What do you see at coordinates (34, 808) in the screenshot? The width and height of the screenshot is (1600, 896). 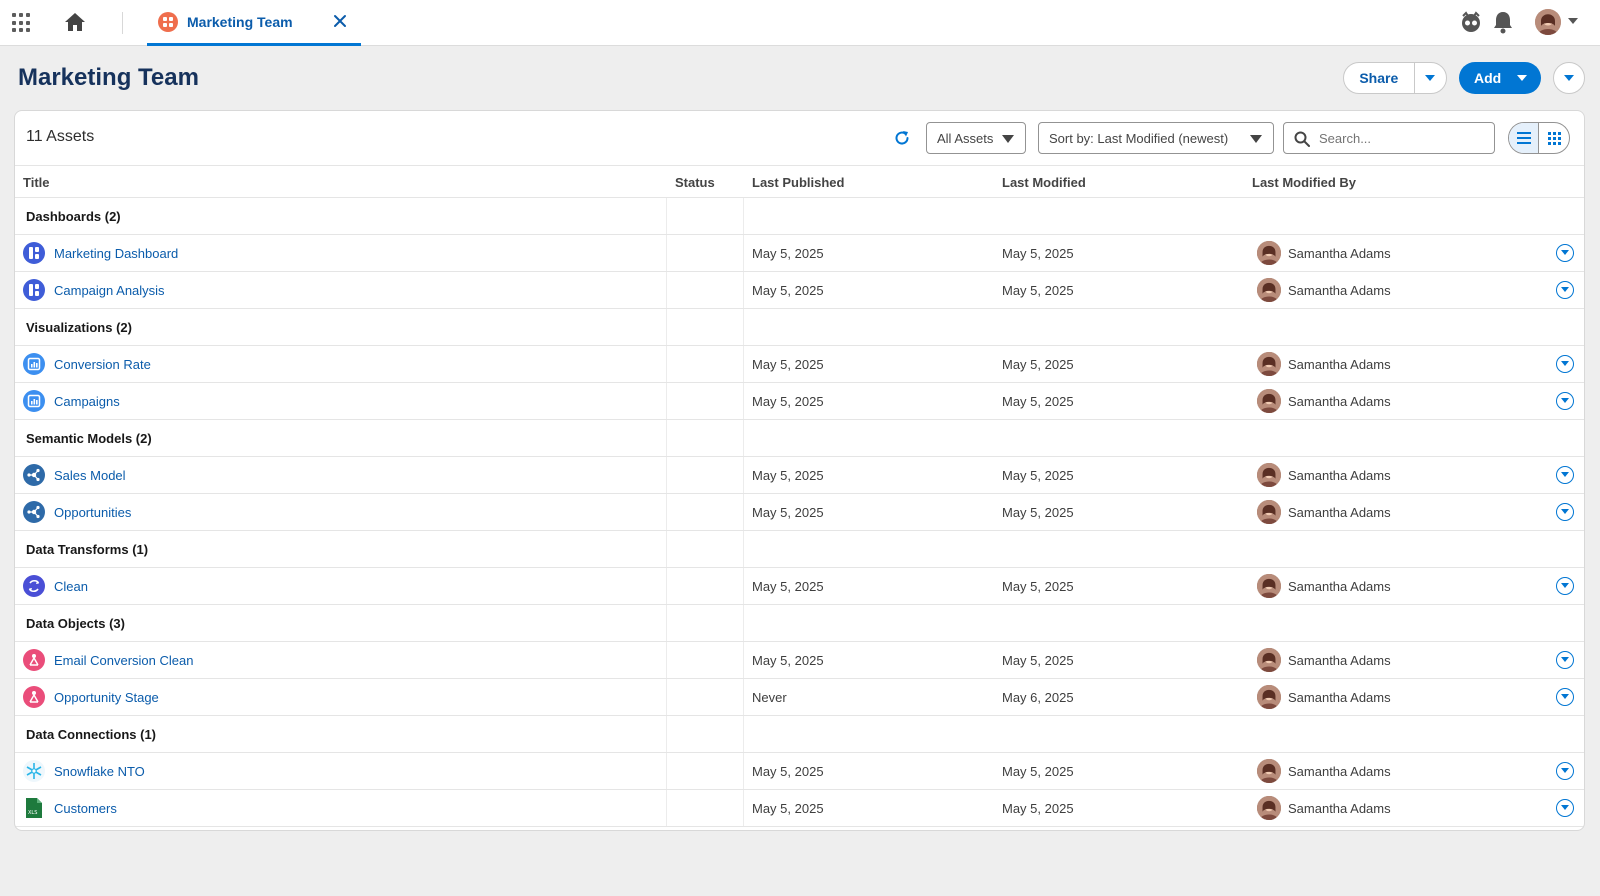 I see `spreadsheet-icon: XLS` at bounding box center [34, 808].